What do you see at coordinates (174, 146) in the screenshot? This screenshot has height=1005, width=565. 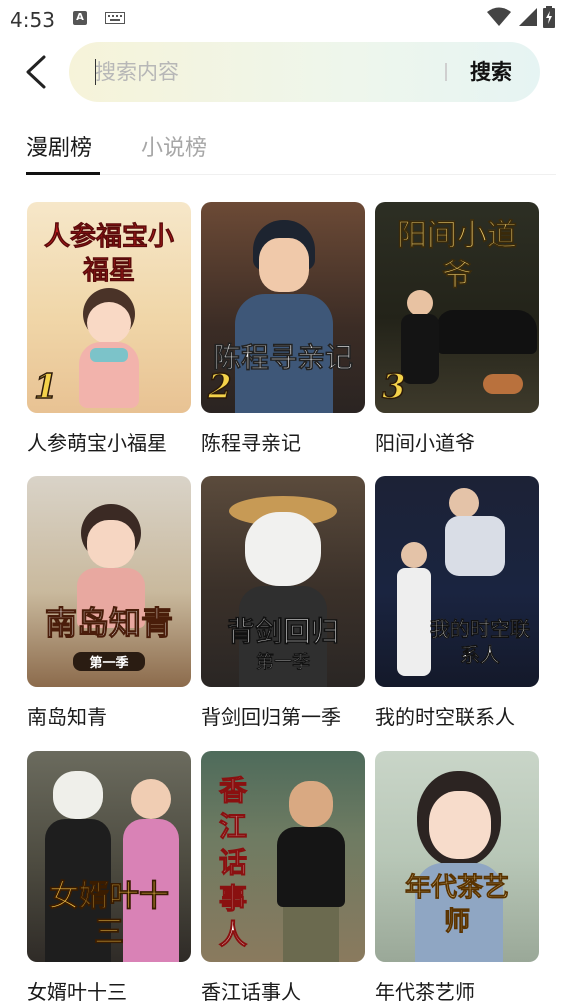 I see `tab-novel-rank: 小说榜` at bounding box center [174, 146].